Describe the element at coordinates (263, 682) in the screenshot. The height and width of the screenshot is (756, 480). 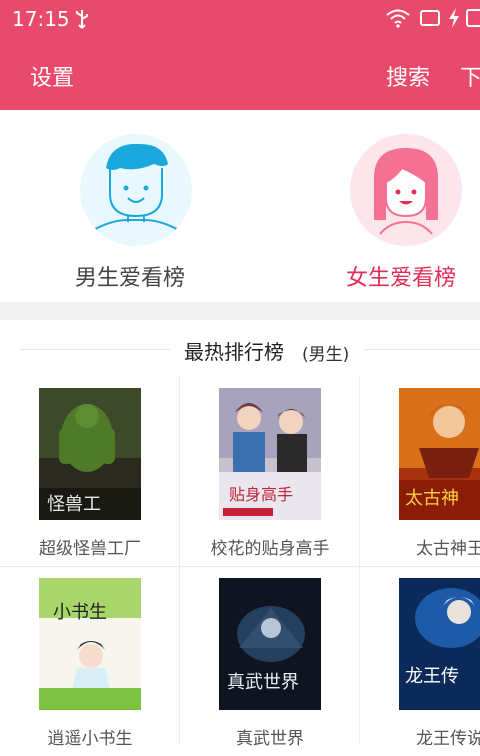
I see `cover-title-text: 真武世界` at that location.